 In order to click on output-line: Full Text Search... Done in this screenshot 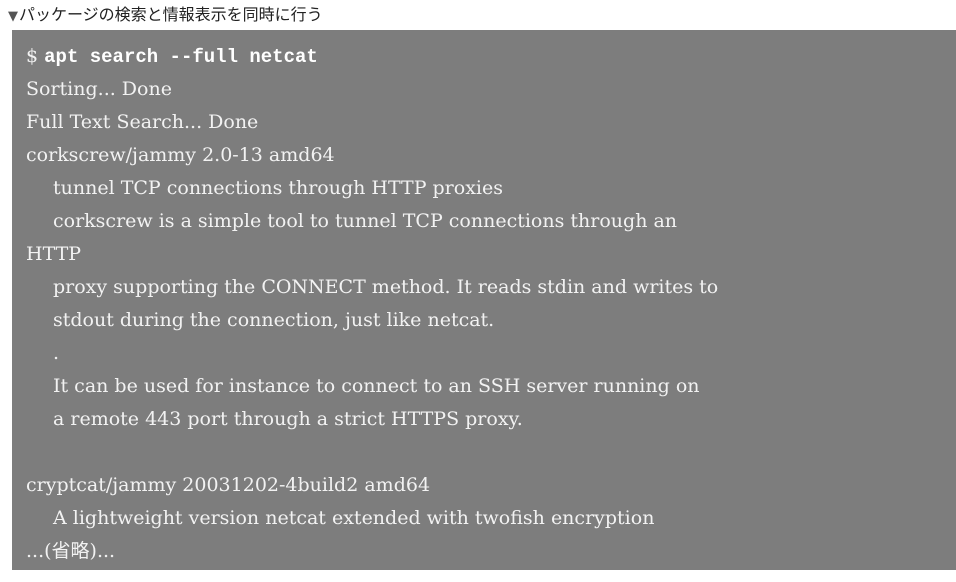, I will do `click(142, 122)`.